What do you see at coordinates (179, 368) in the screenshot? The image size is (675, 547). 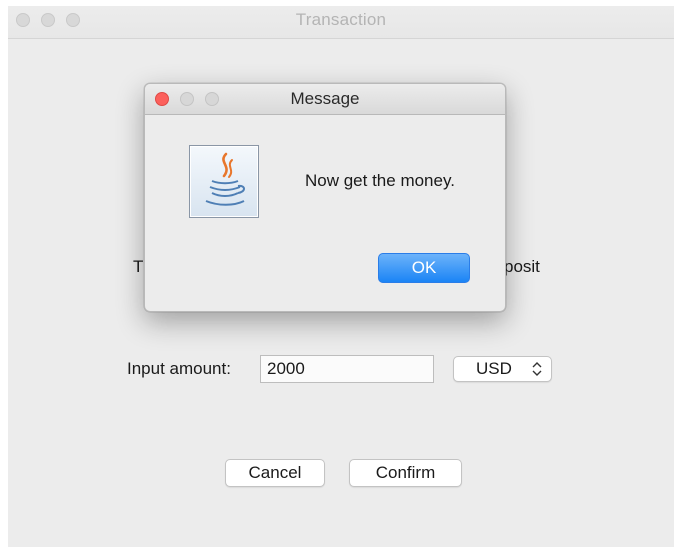 I see `amount-label: Input amount:` at bounding box center [179, 368].